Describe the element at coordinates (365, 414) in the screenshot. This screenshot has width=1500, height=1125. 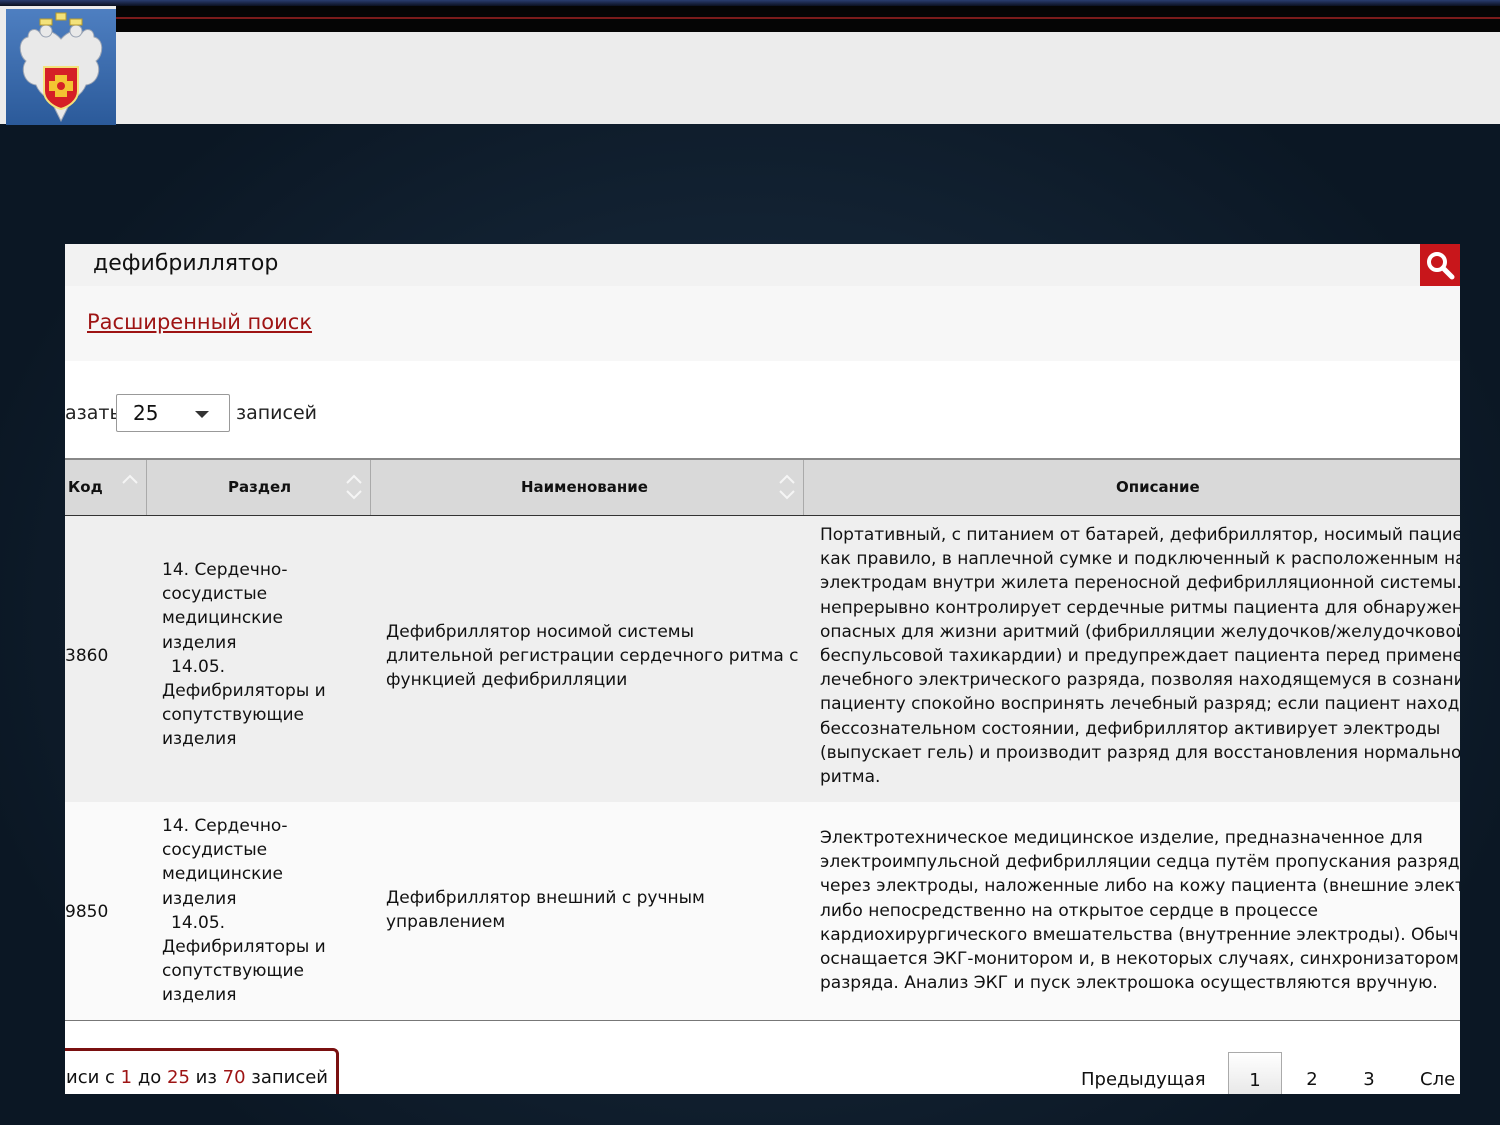
I see `page-length-control: азать 25 записей` at that location.